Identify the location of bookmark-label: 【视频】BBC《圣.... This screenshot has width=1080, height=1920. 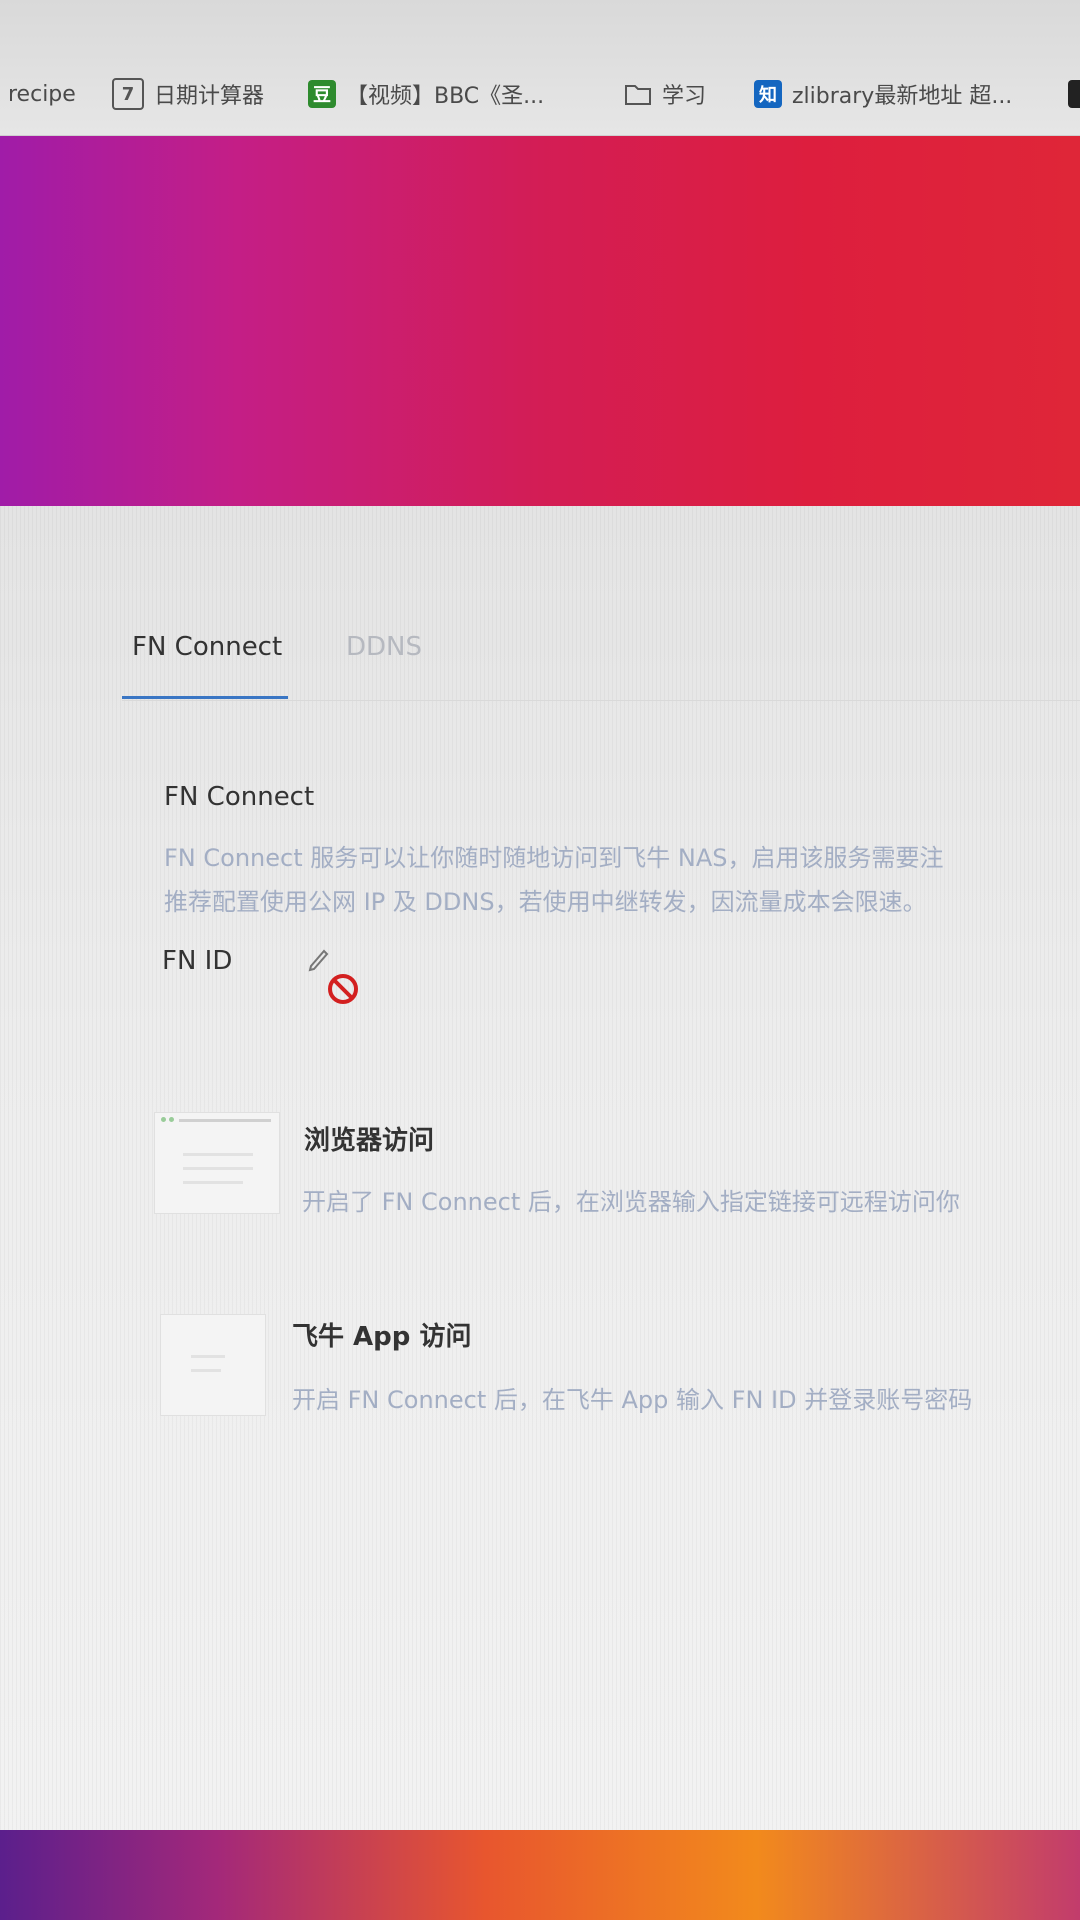
(445, 96).